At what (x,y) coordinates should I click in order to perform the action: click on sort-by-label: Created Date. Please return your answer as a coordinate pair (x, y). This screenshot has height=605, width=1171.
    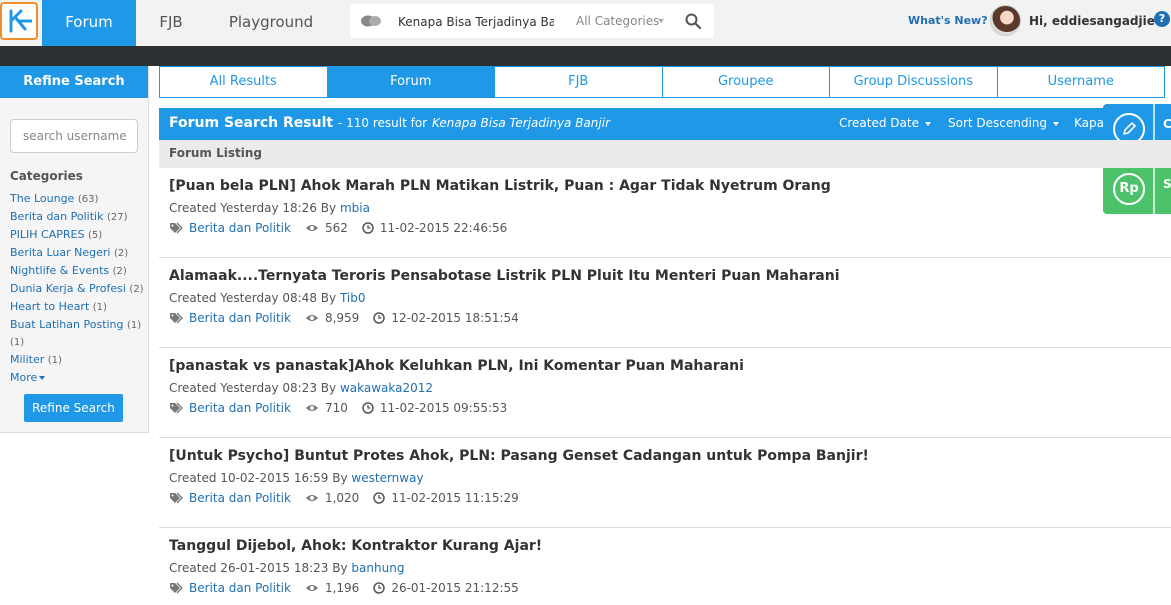
    Looking at the image, I should click on (879, 123).